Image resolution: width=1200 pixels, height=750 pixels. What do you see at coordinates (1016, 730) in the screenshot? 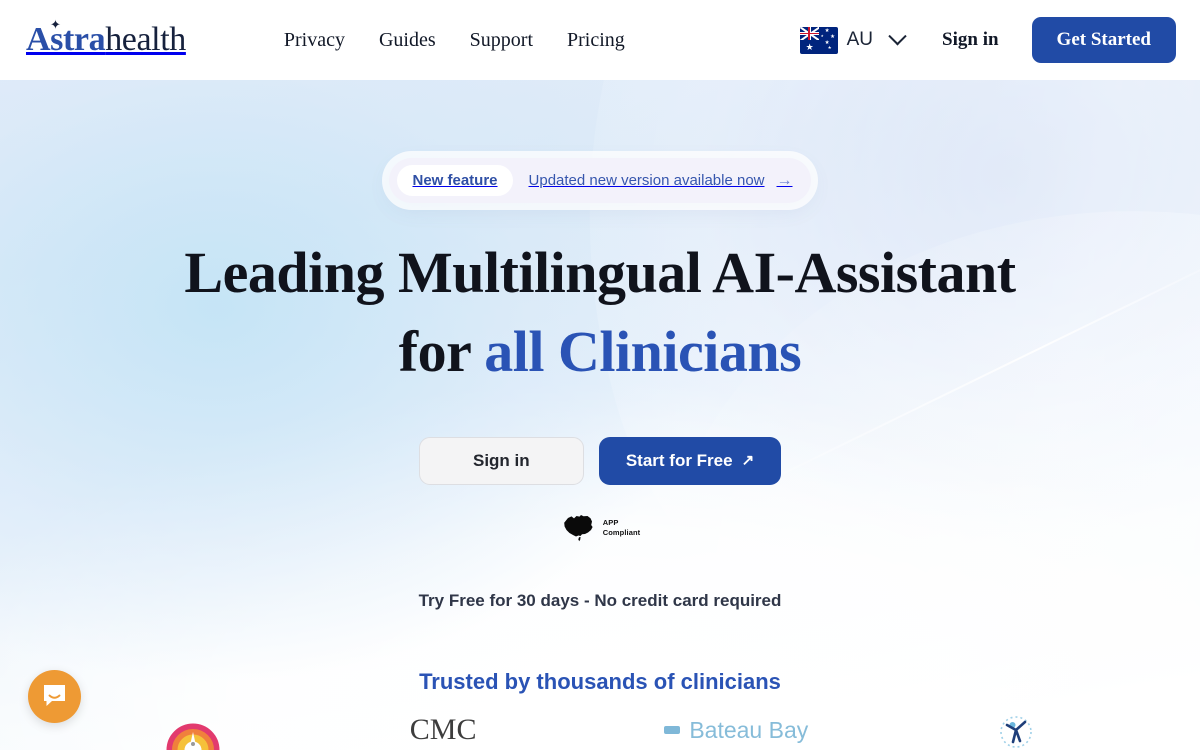
I see `partner-logo-figure` at bounding box center [1016, 730].